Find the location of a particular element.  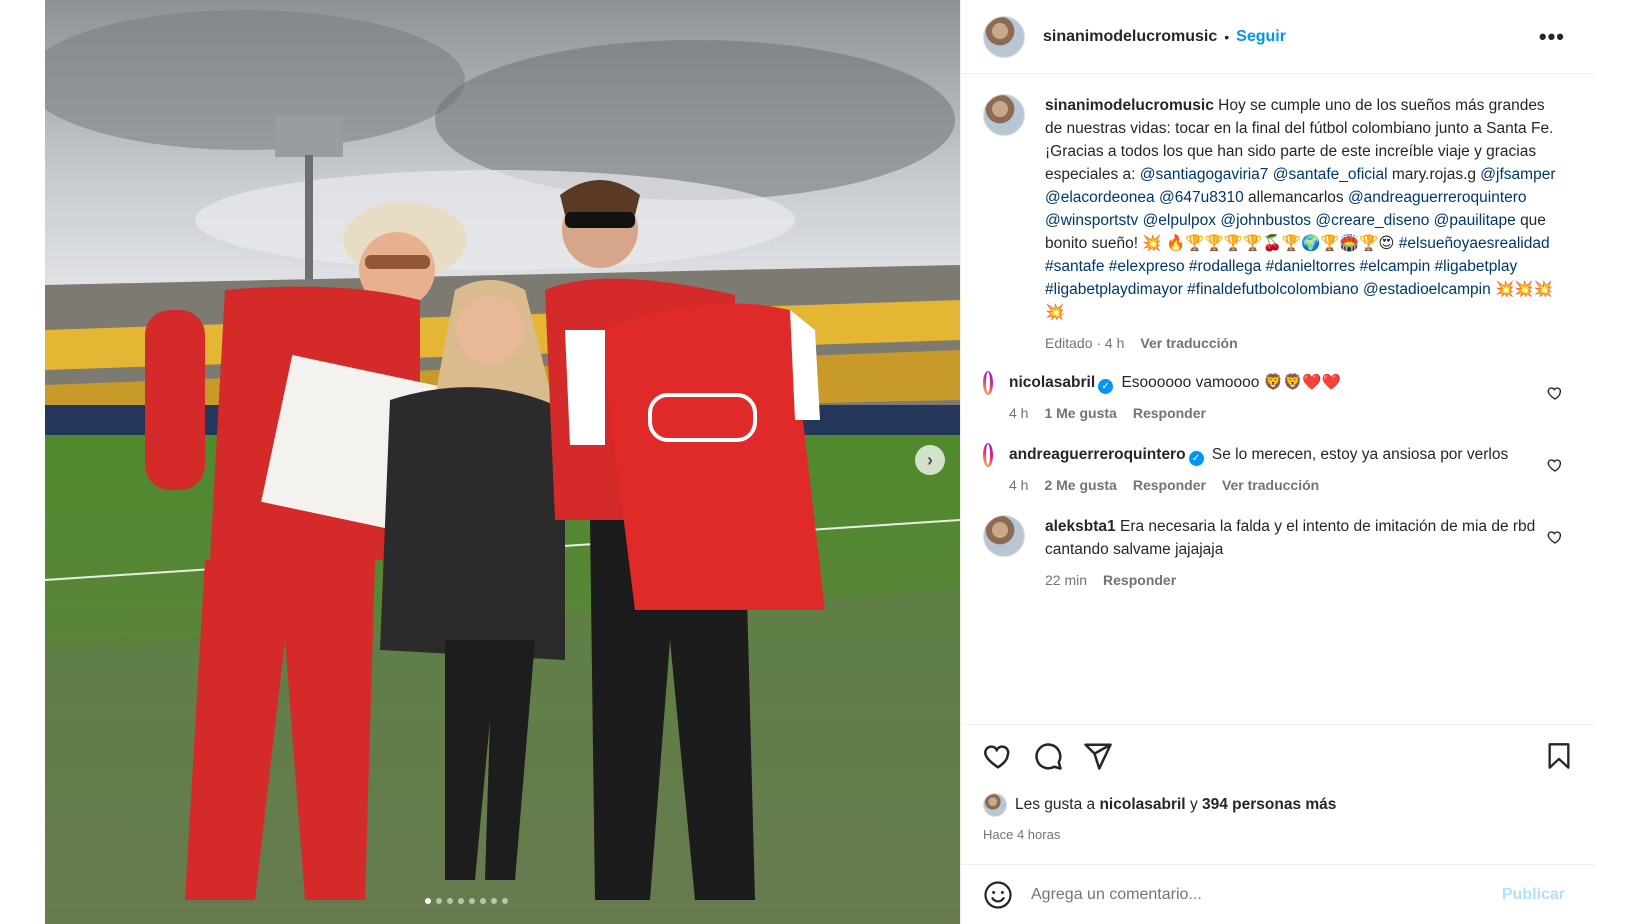

mention-link: @elacordeonea is located at coordinates (1100, 197).